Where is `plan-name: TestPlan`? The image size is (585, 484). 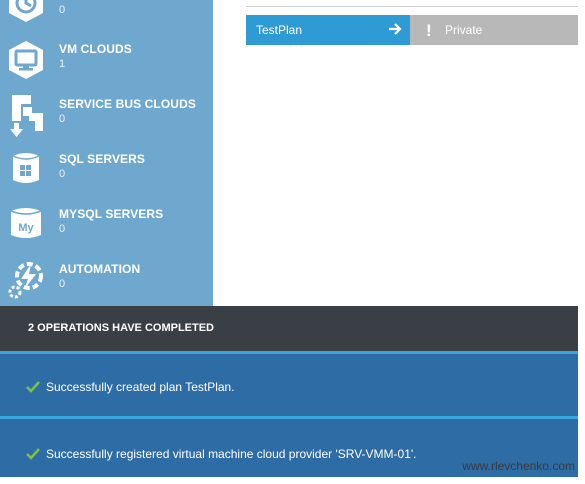
plan-name: TestPlan is located at coordinates (279, 30).